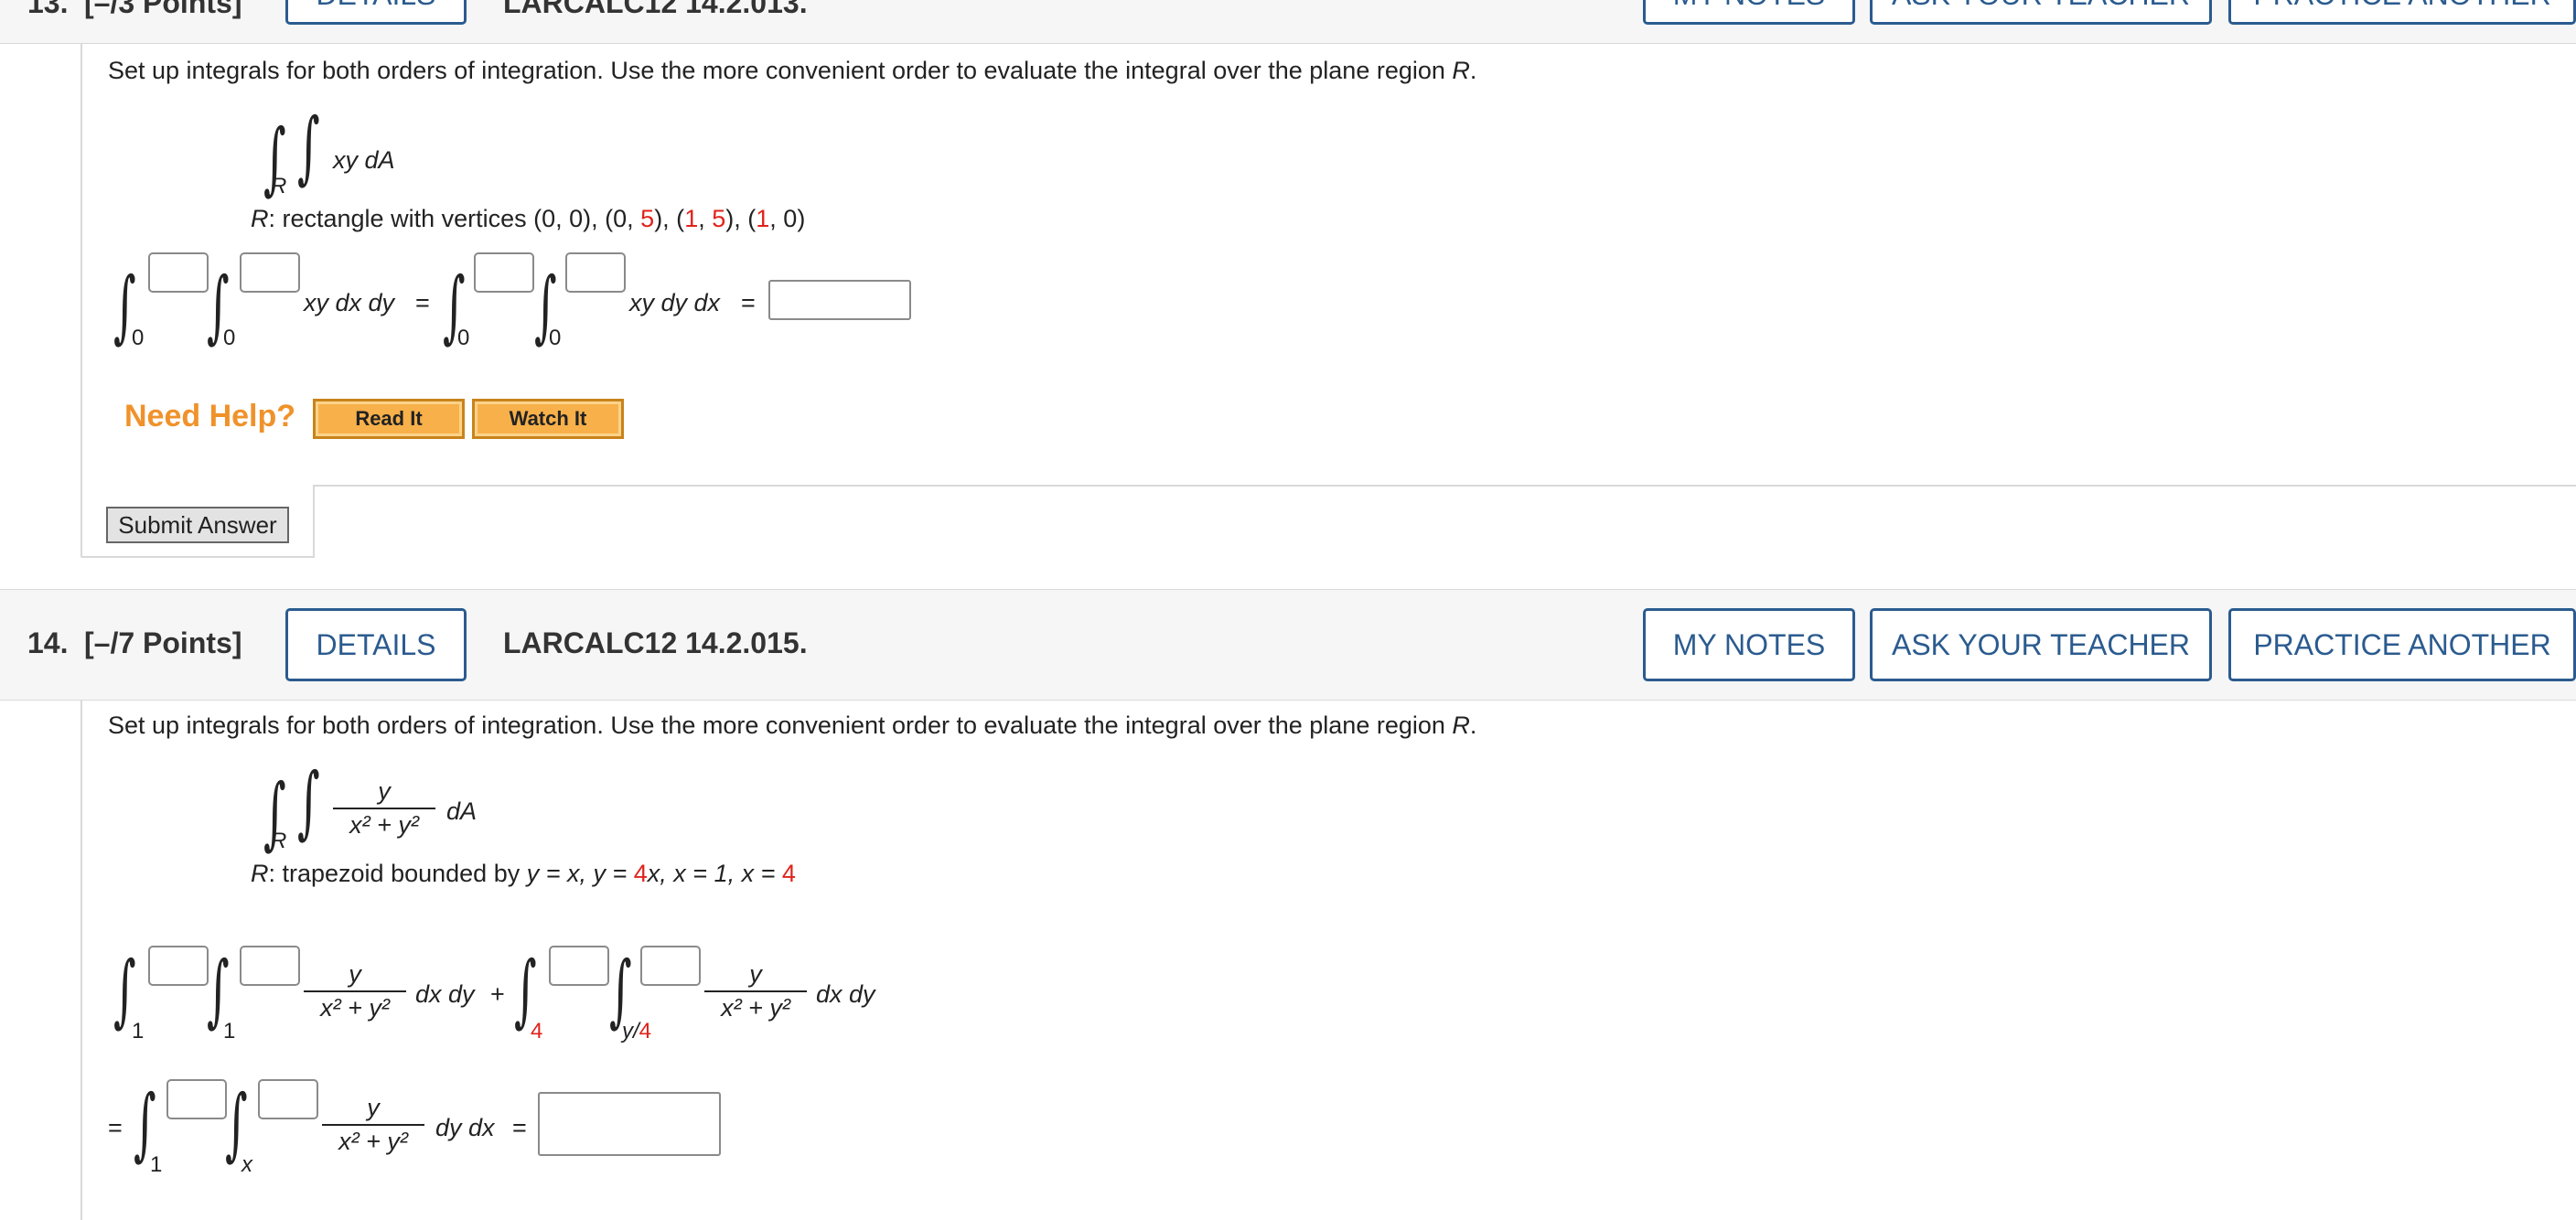  I want to click on vertex-value: 1, so click(763, 218).